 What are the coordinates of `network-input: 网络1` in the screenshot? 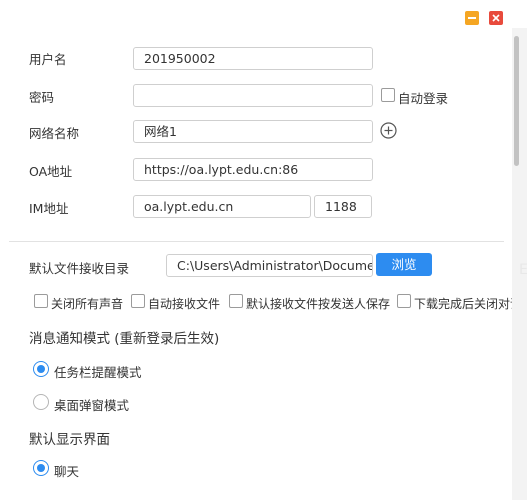 It's located at (253, 131).